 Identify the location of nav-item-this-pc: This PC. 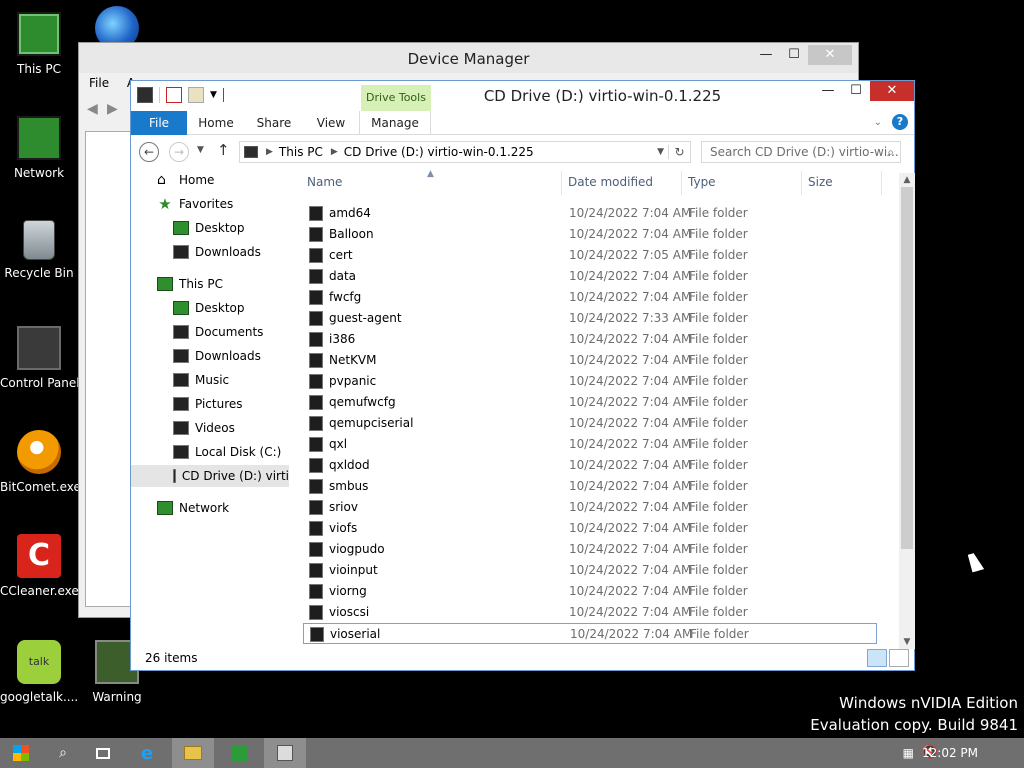
(190, 284).